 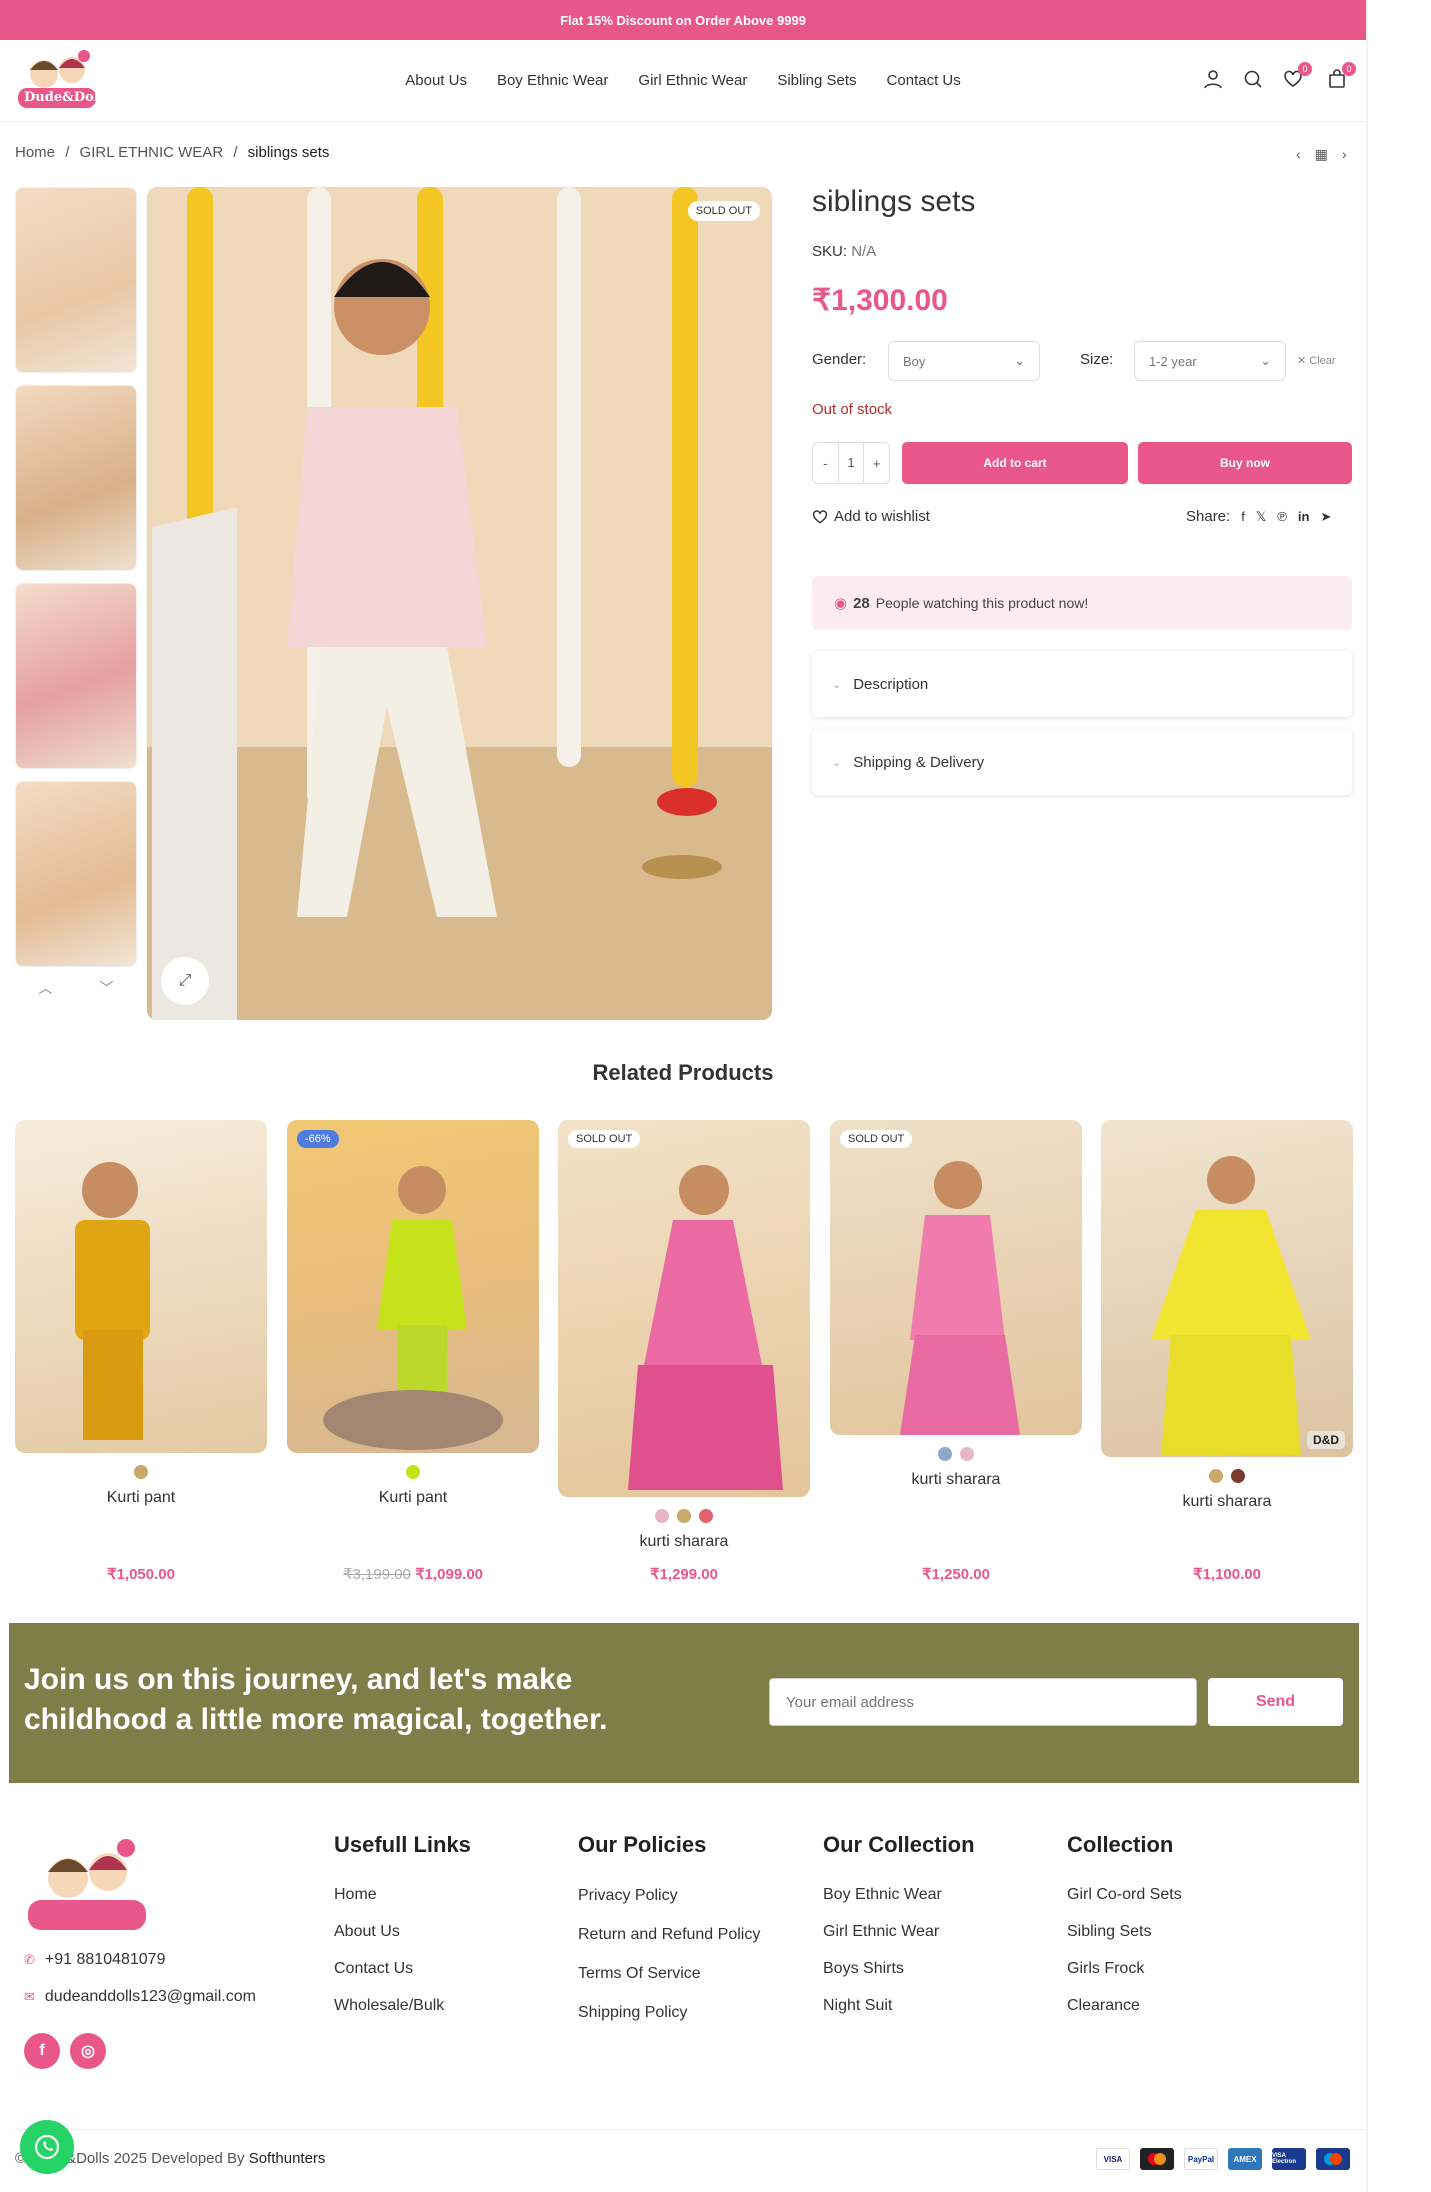 What do you see at coordinates (983, 1702) in the screenshot?
I see `newsletter-email-input` at bounding box center [983, 1702].